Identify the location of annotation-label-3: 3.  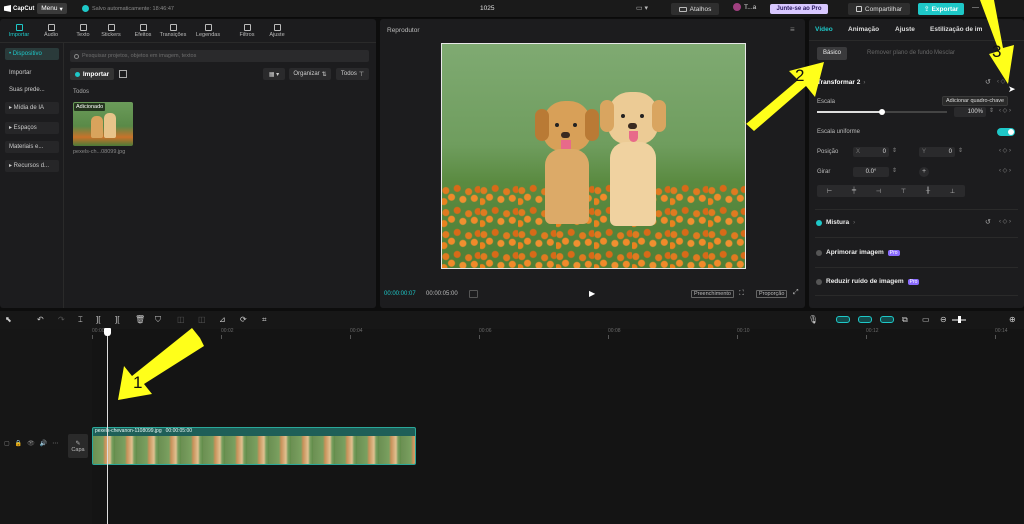
(996, 51).